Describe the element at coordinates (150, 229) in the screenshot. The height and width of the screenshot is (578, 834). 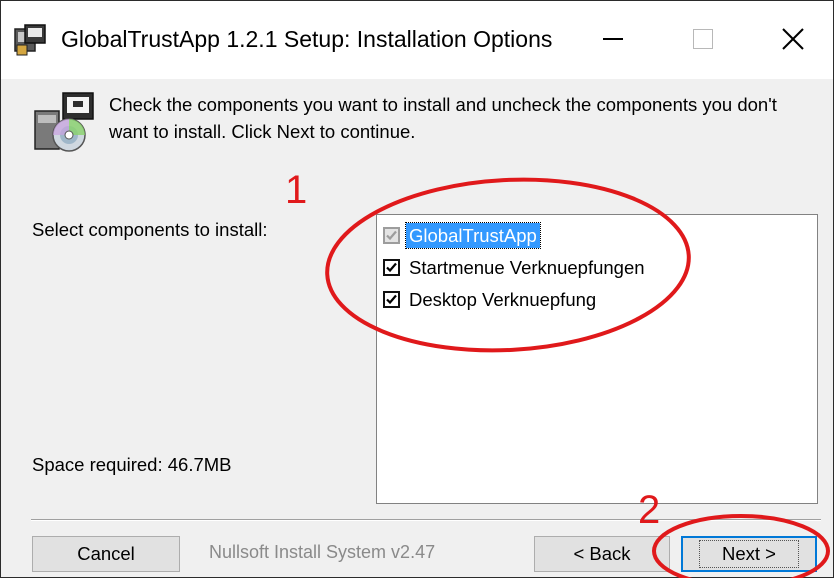
I see `select-components-label: Select components to install:` at that location.